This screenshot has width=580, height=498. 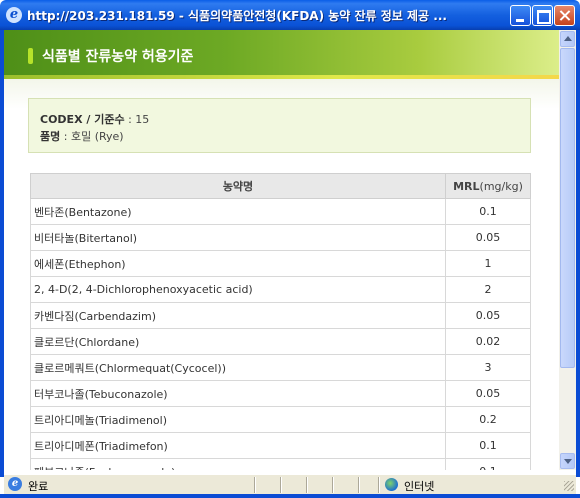 What do you see at coordinates (564, 15) in the screenshot?
I see `close-button` at bounding box center [564, 15].